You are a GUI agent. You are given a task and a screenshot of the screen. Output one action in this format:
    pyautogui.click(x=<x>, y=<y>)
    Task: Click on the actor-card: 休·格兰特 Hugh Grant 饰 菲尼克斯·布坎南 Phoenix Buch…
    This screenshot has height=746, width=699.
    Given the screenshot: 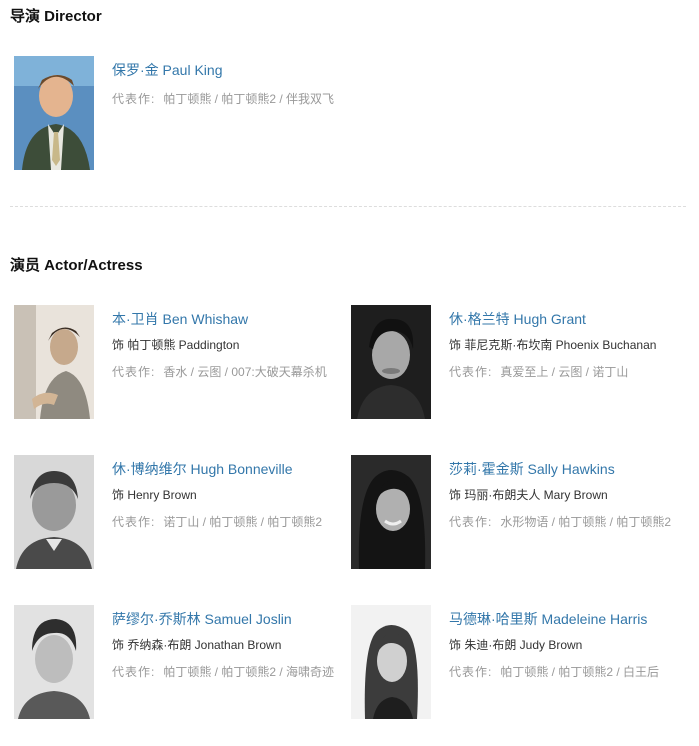 What is the action you would take?
    pyautogui.click(x=521, y=365)
    